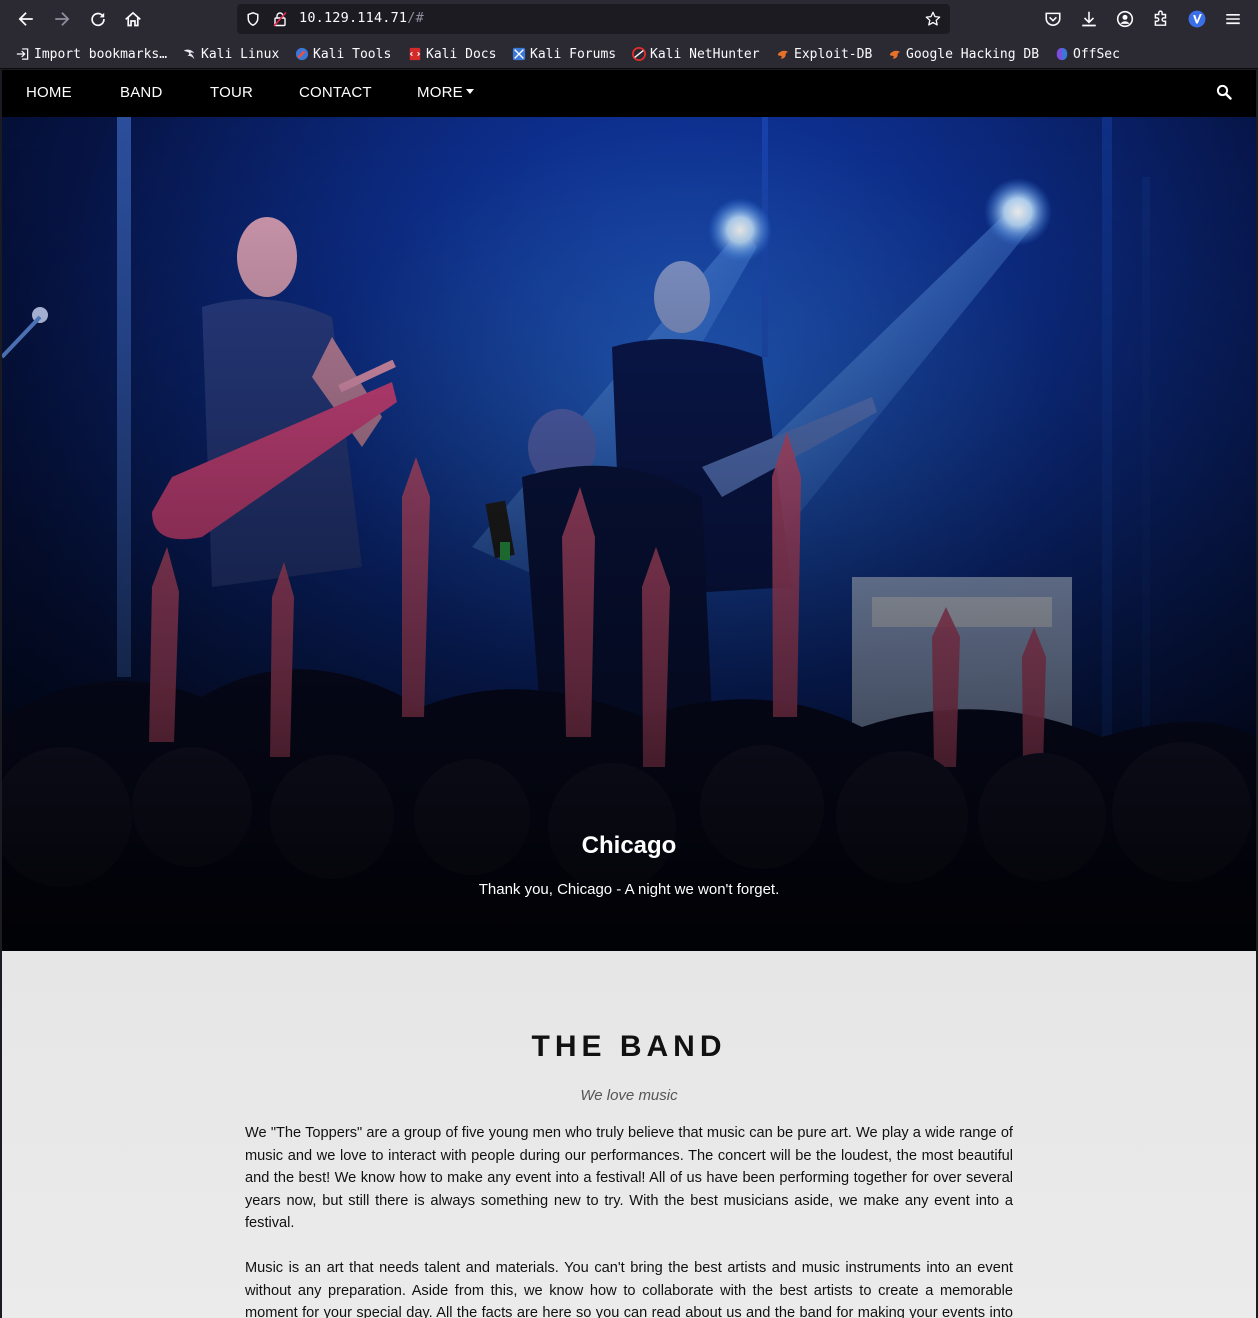 The image size is (1258, 1318). I want to click on app-menu-button, so click(1233, 19).